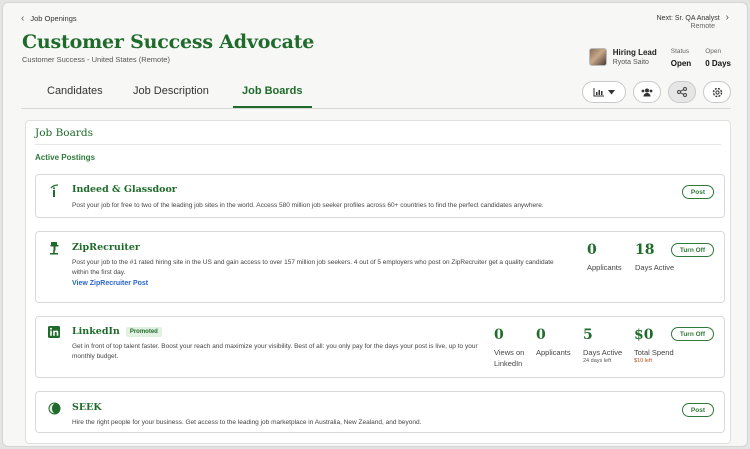 Image resolution: width=750 pixels, height=449 pixels. I want to click on board-name: SEEK, so click(87, 407).